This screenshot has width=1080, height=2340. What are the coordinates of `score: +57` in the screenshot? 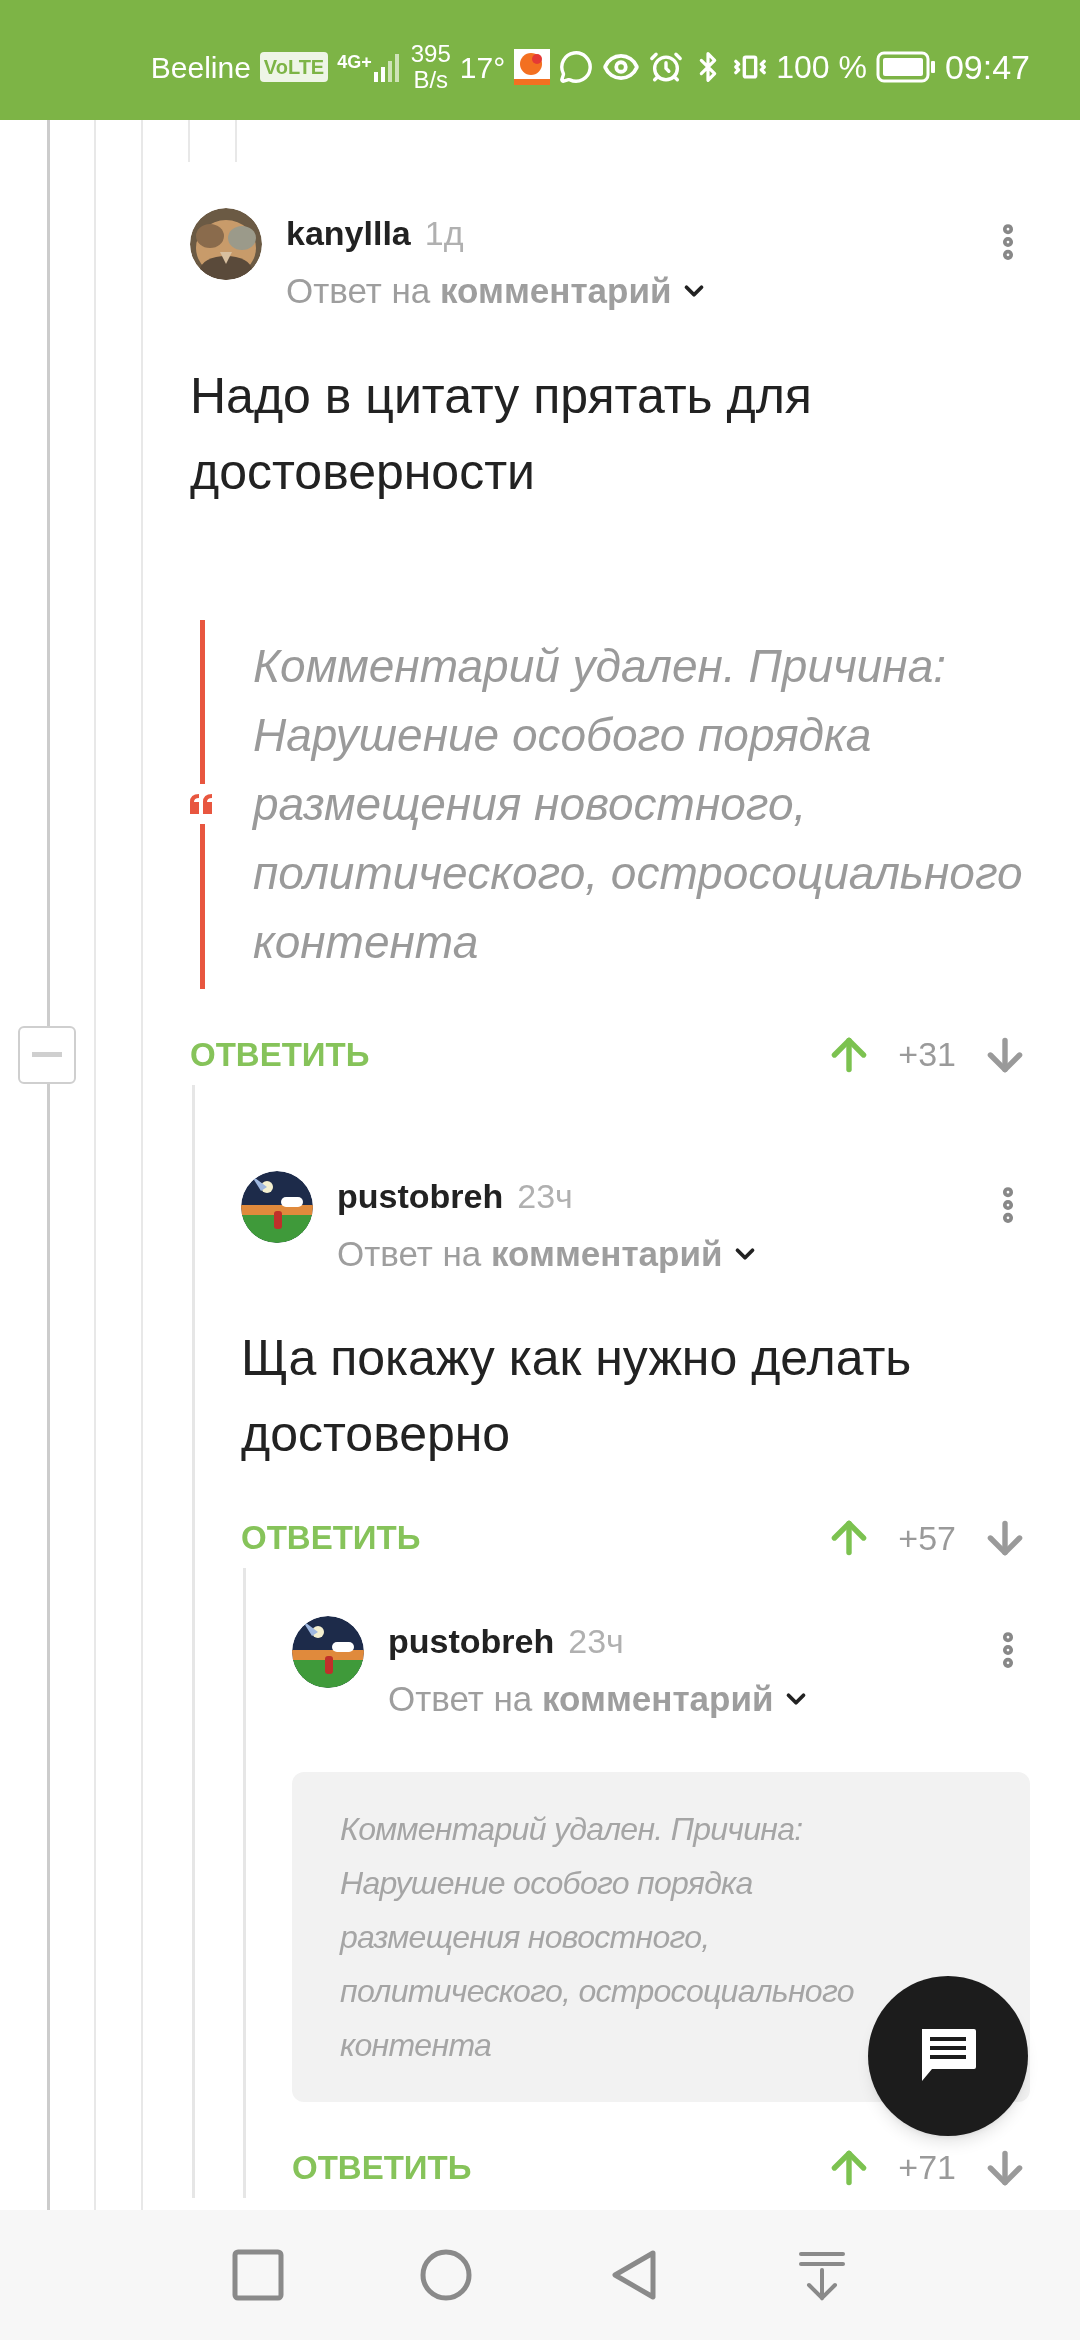 It's located at (927, 1538).